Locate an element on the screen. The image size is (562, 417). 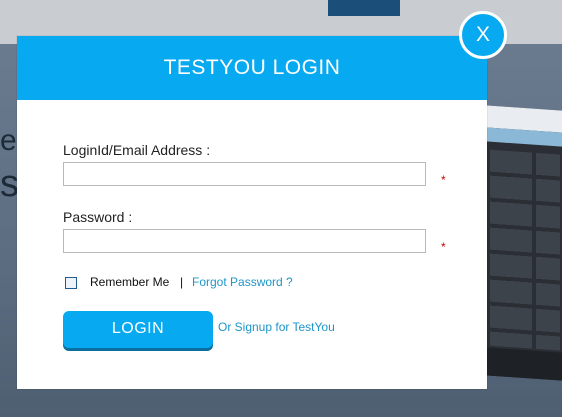
login-id-label: LoginId/Email Address : is located at coordinates (137, 150).